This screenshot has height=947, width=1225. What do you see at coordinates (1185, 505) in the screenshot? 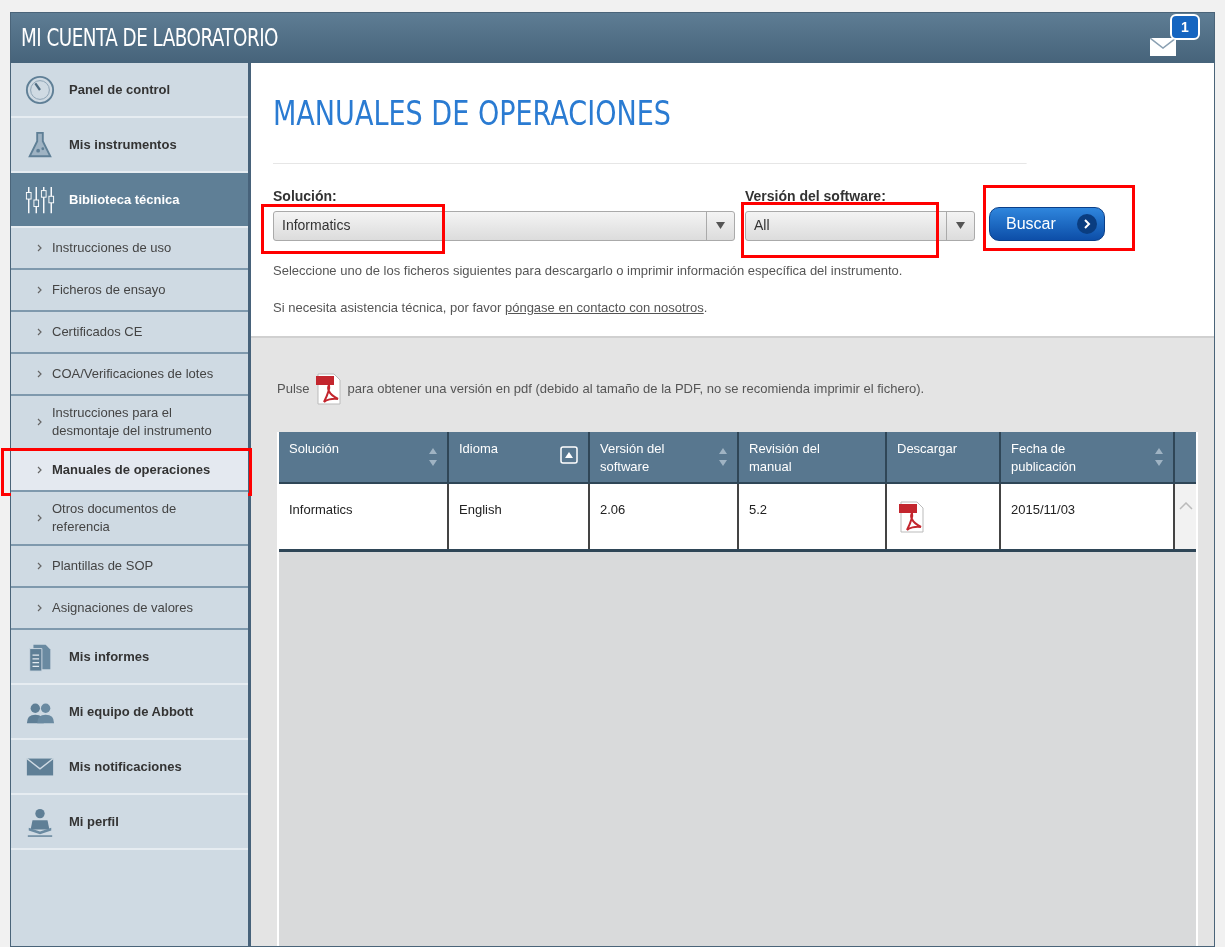
I see `scroll-up-icon` at bounding box center [1185, 505].